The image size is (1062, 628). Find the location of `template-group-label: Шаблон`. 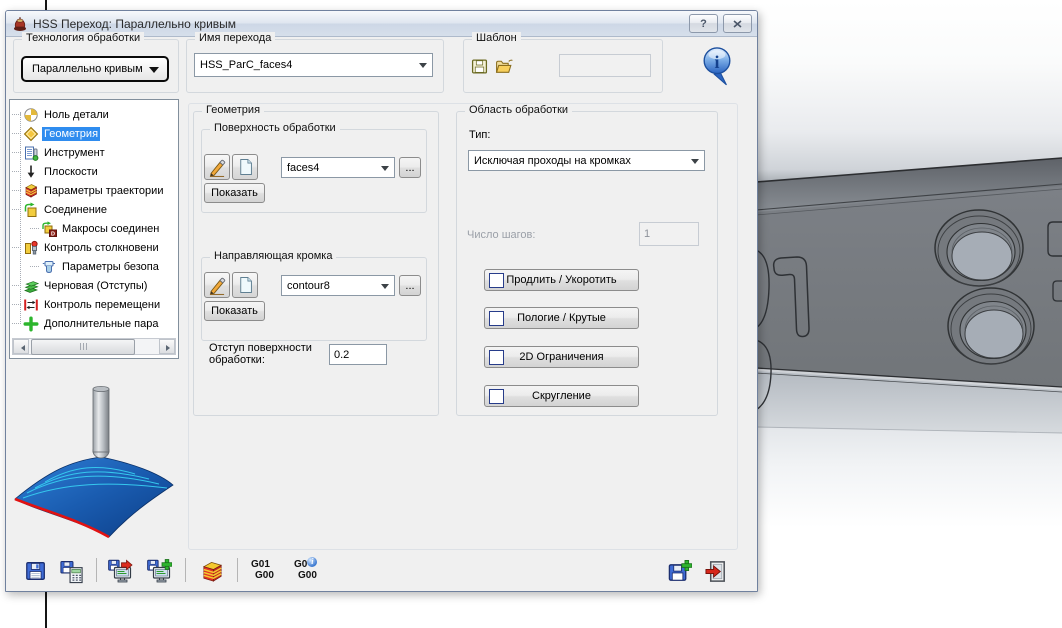

template-group-label: Шаблон is located at coordinates (496, 38).